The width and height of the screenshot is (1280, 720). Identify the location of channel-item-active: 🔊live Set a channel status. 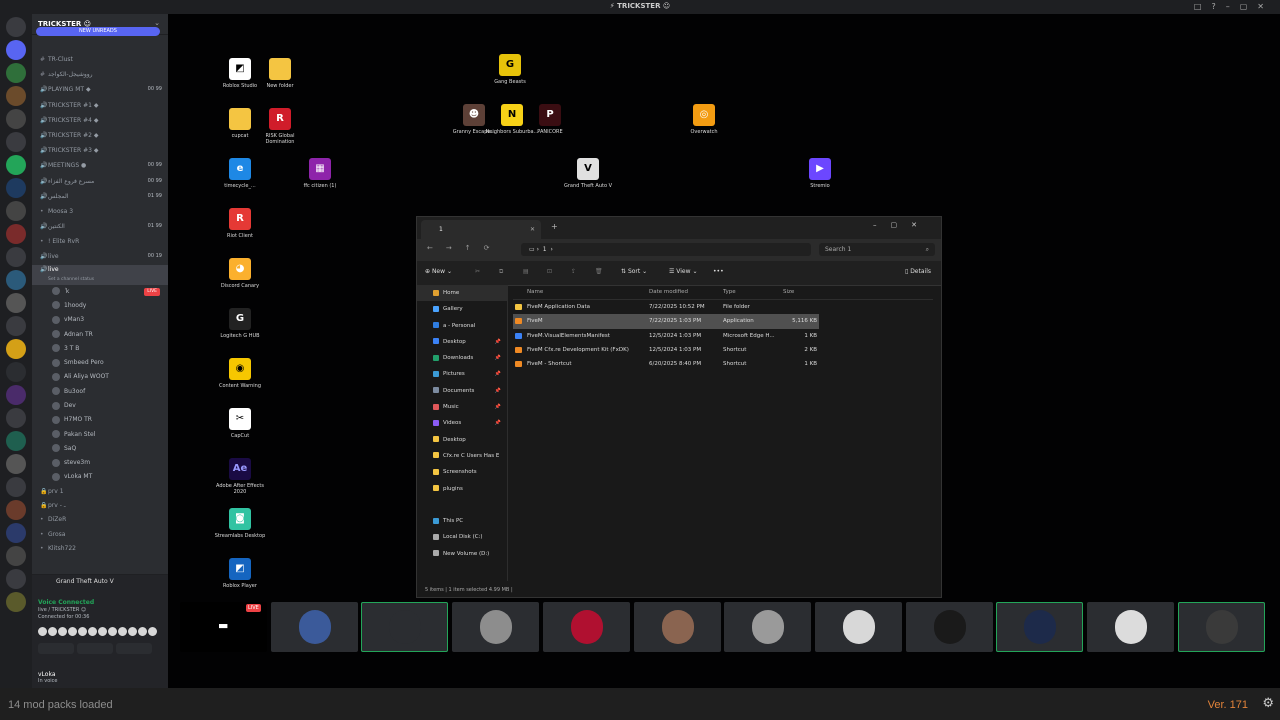
(100, 274).